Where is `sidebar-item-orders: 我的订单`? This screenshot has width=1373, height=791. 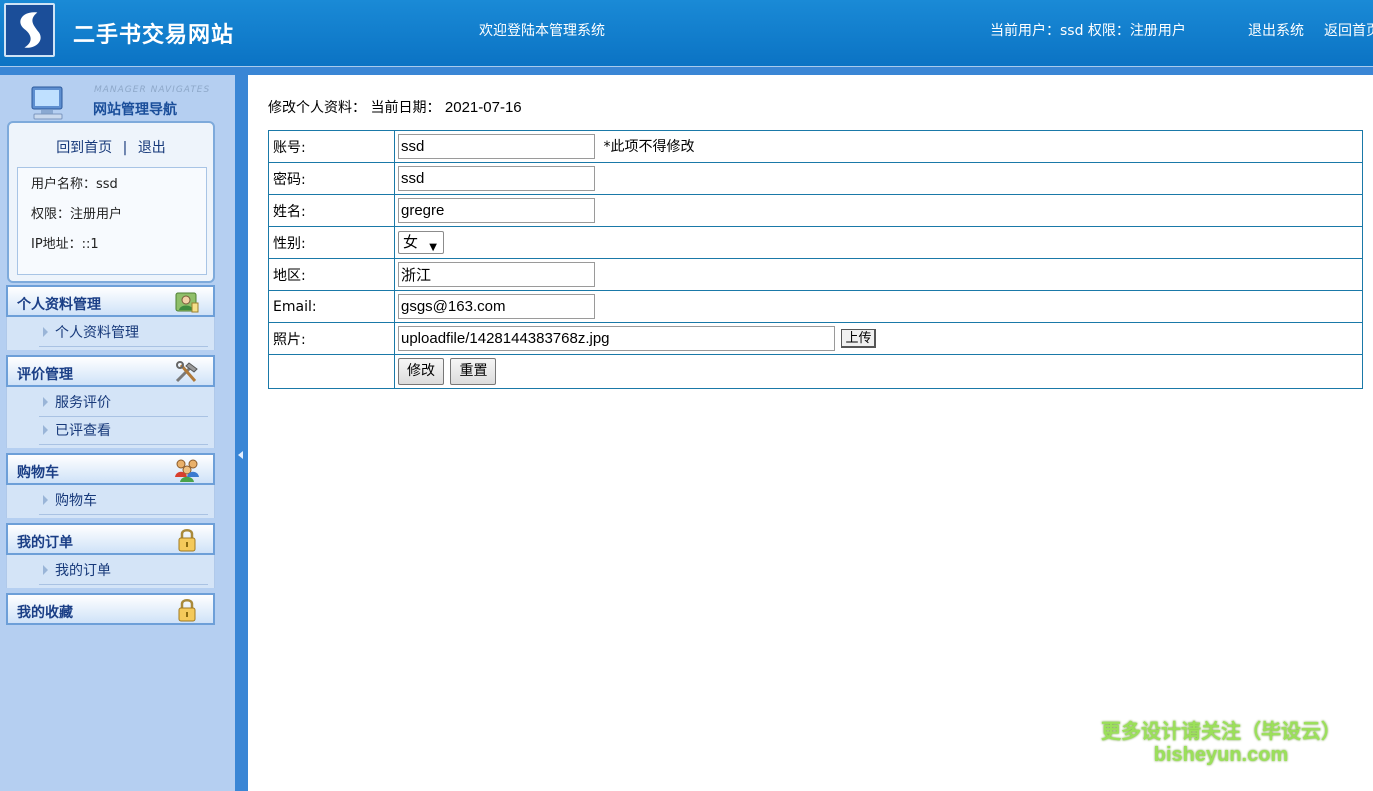
sidebar-item-orders: 我的订单 is located at coordinates (123, 571).